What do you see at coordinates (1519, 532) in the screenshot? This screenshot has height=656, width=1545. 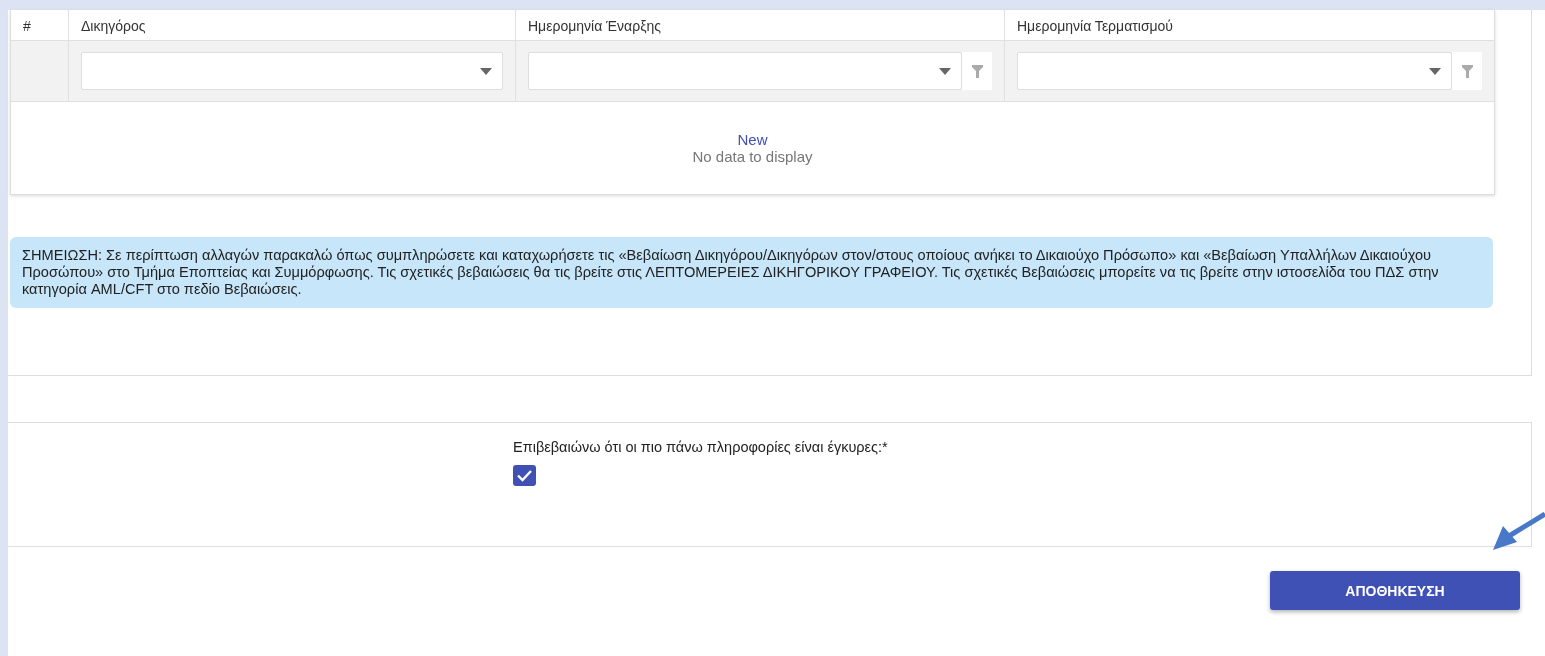 I see `arrow-icon` at bounding box center [1519, 532].